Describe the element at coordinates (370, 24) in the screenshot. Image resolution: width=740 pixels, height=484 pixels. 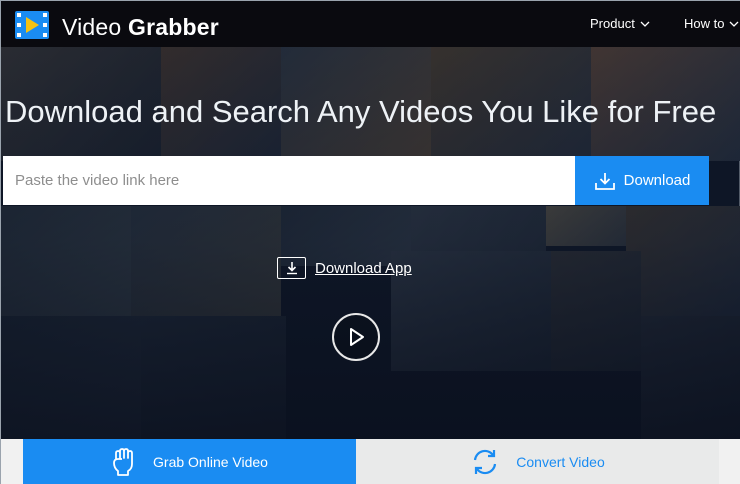
I see `top-header: Video Grabber Product How to` at that location.